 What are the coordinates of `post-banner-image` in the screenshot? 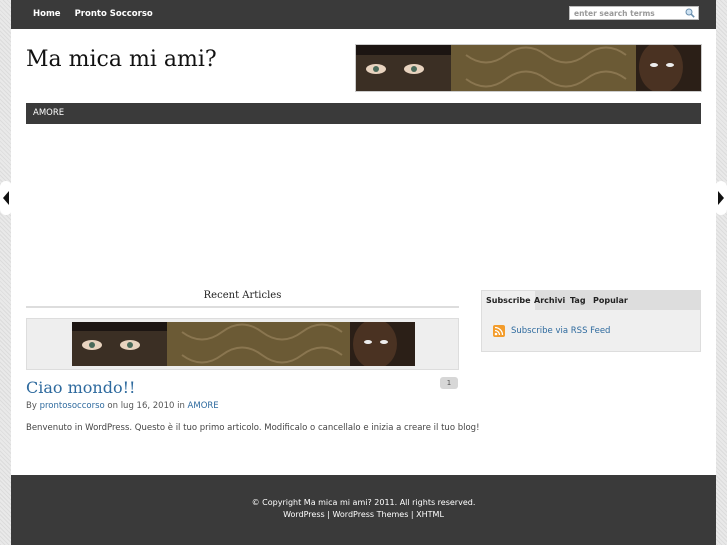 It's located at (243, 344).